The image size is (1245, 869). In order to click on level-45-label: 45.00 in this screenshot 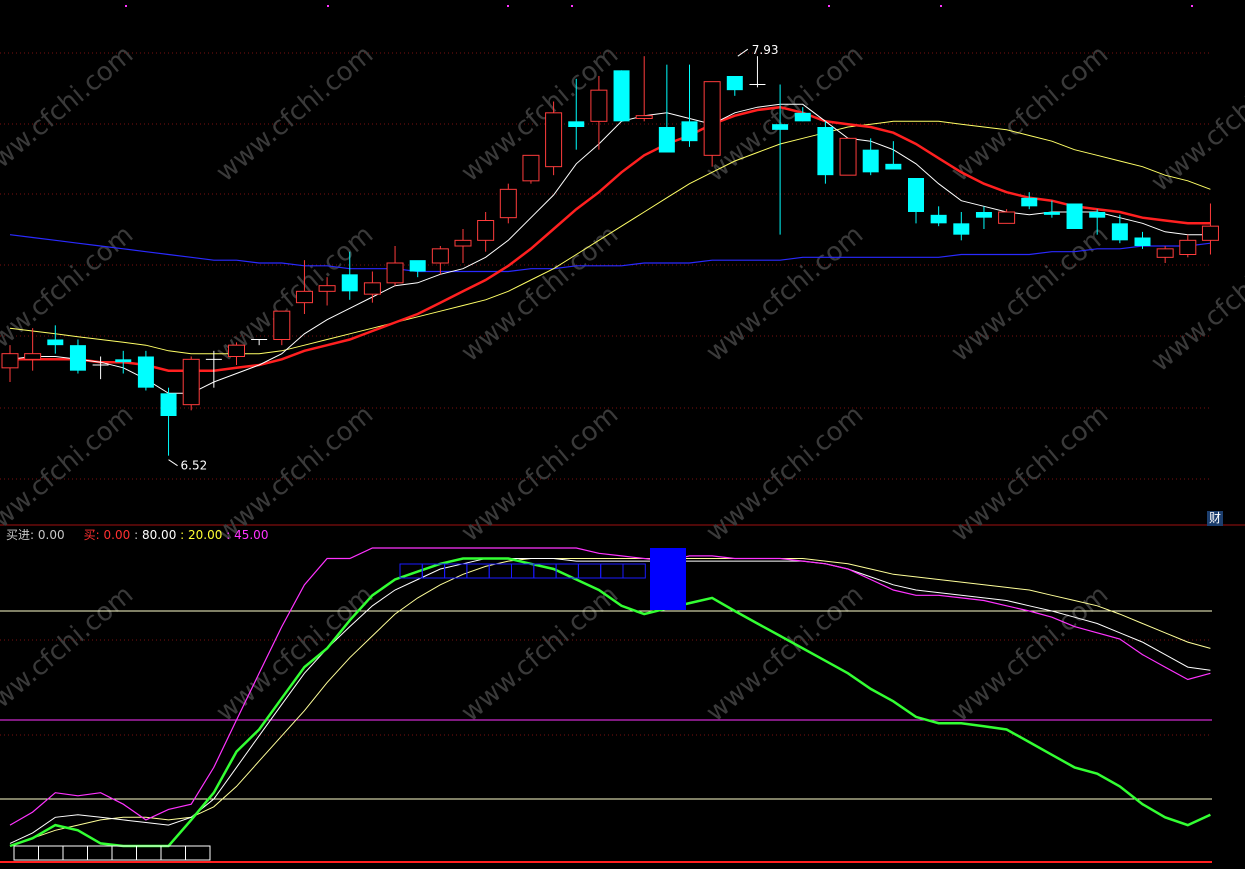, I will do `click(251, 535)`.